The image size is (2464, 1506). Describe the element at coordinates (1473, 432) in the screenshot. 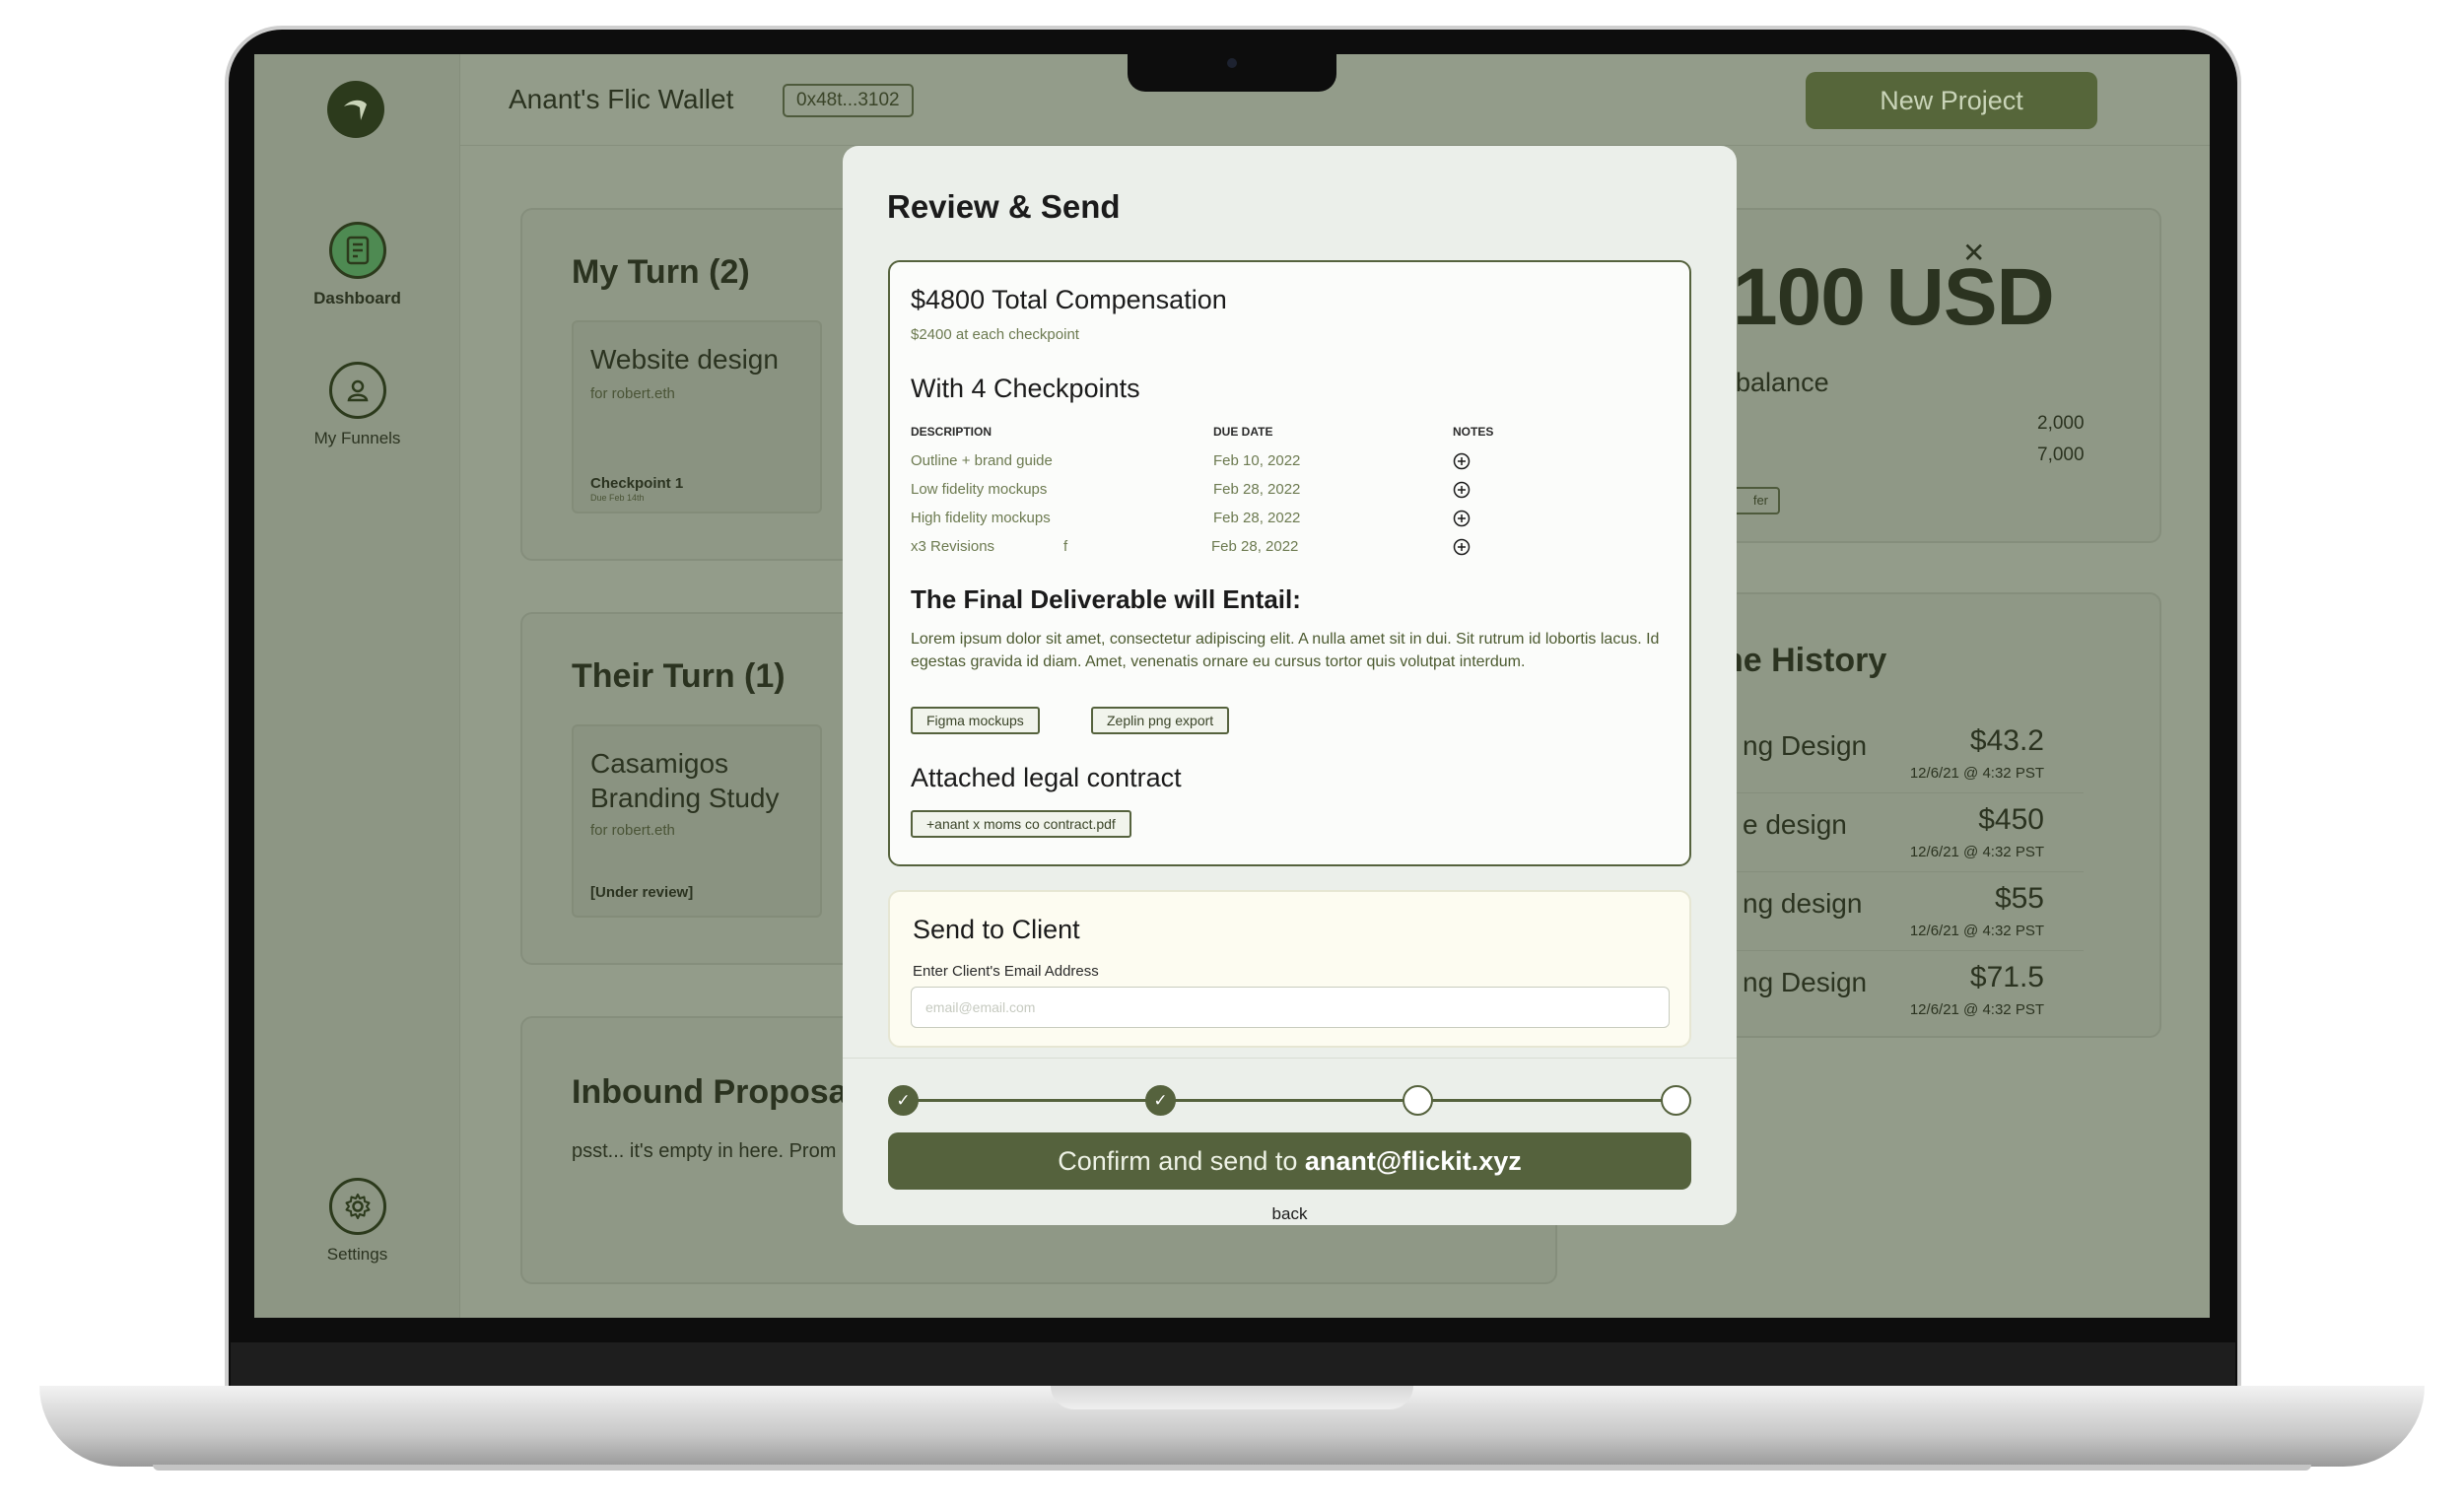

I see `table-header-notes: NOTES` at that location.